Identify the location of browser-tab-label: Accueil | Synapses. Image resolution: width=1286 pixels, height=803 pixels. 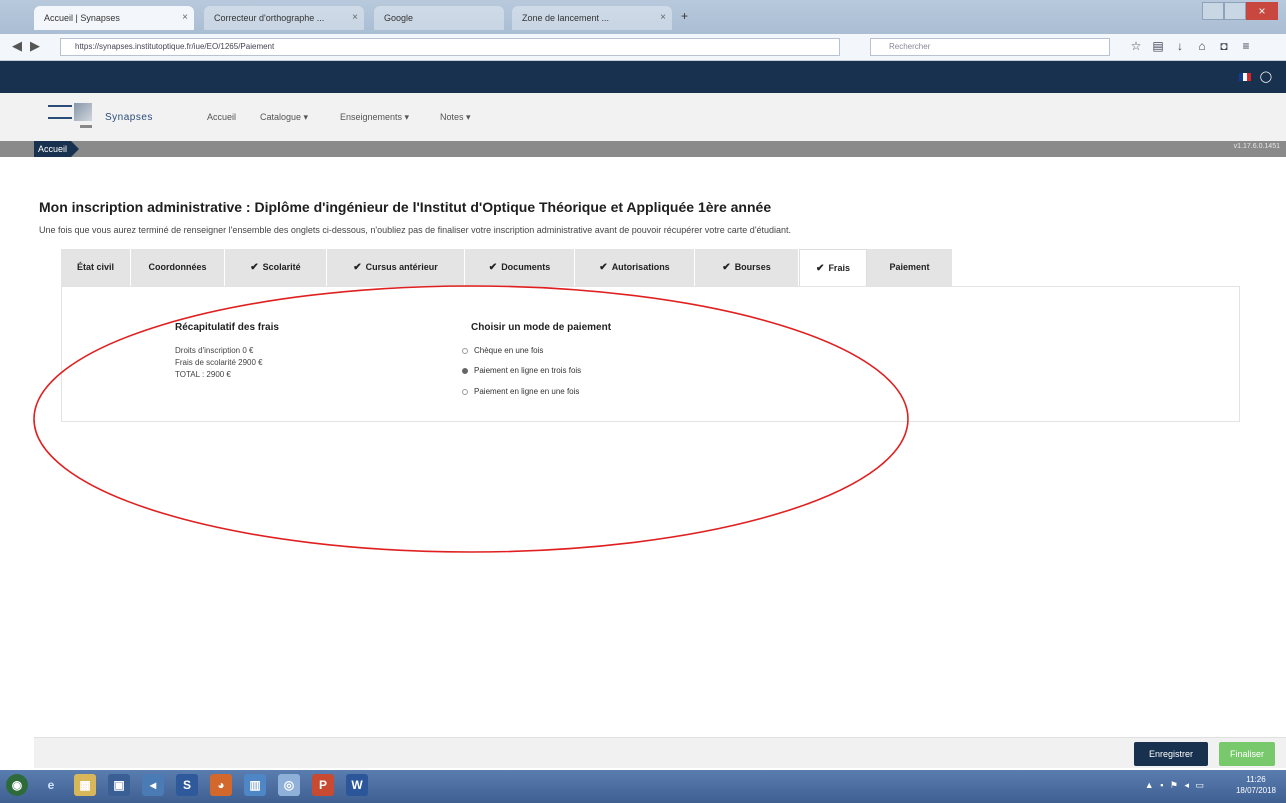
(82, 18).